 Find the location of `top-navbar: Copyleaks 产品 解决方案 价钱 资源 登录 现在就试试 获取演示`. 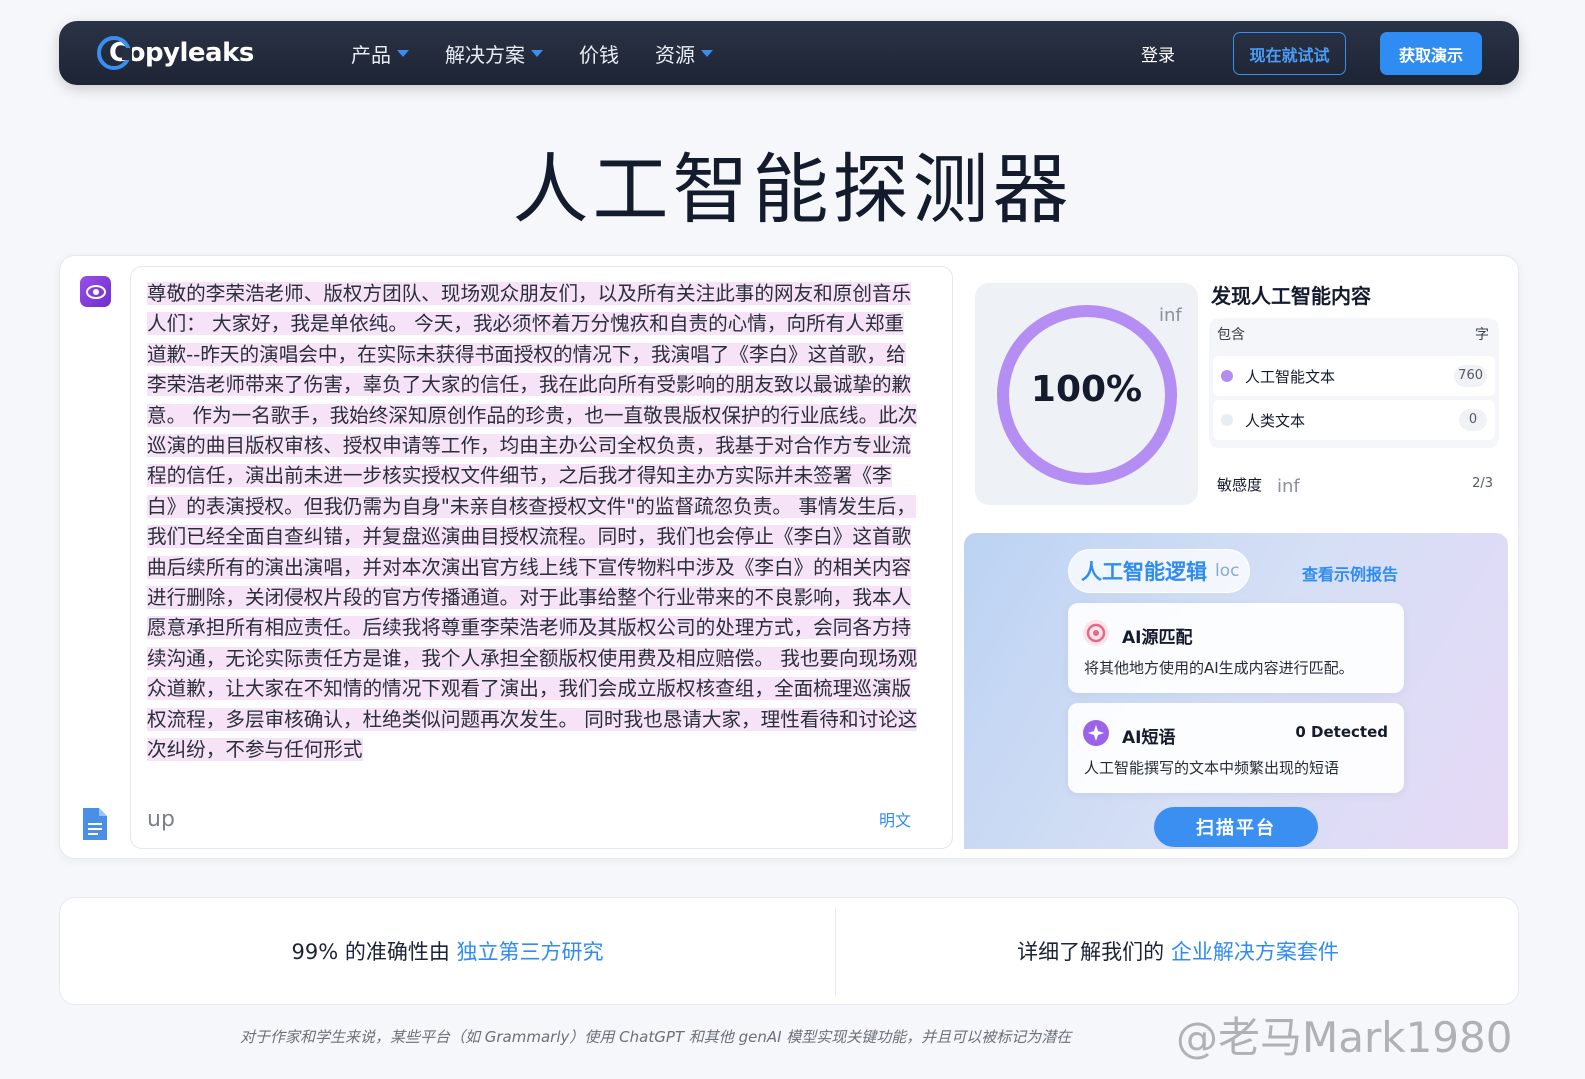

top-navbar: Copyleaks 产品 解决方案 价钱 资源 登录 现在就试试 获取演示 is located at coordinates (789, 53).